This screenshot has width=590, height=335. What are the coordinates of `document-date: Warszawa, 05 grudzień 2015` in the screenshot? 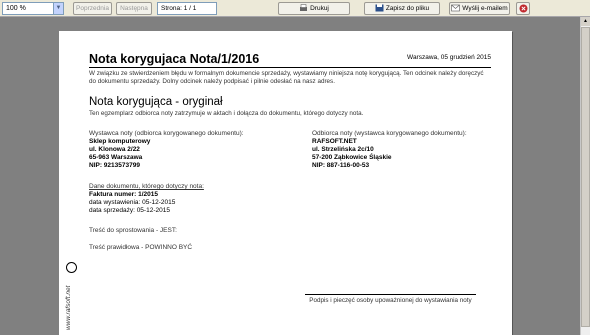 It's located at (449, 57).